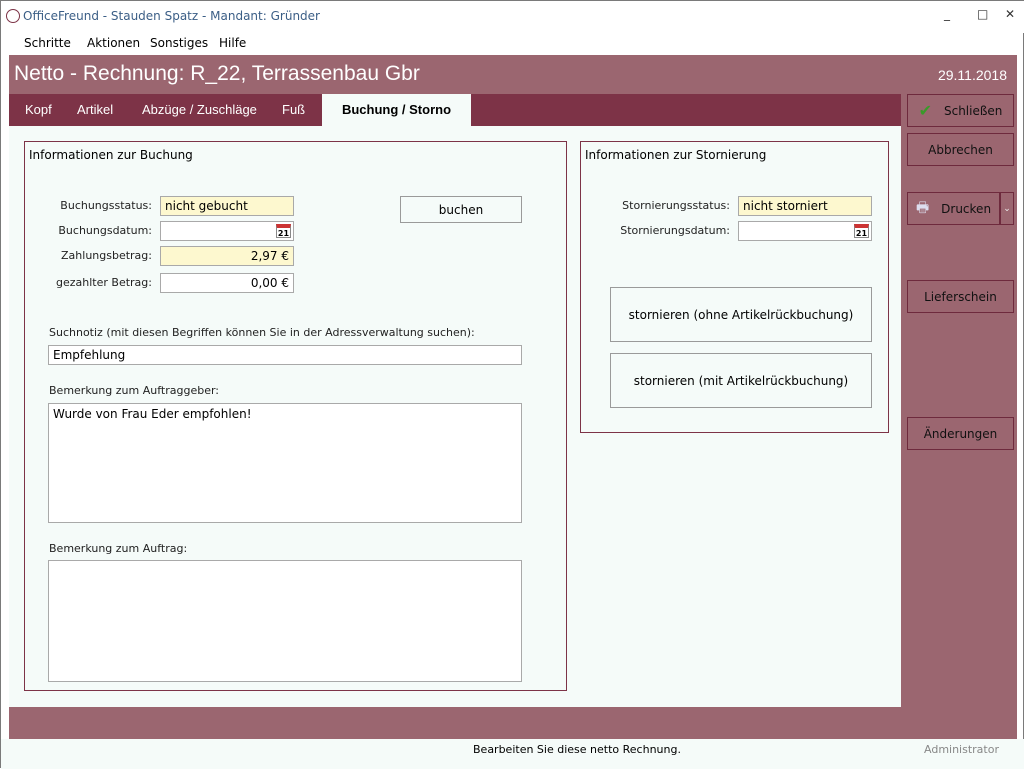 Image resolution: width=1024 pixels, height=769 pixels. What do you see at coordinates (960, 296) in the screenshot?
I see `lieferschein-button: Lieferschein` at bounding box center [960, 296].